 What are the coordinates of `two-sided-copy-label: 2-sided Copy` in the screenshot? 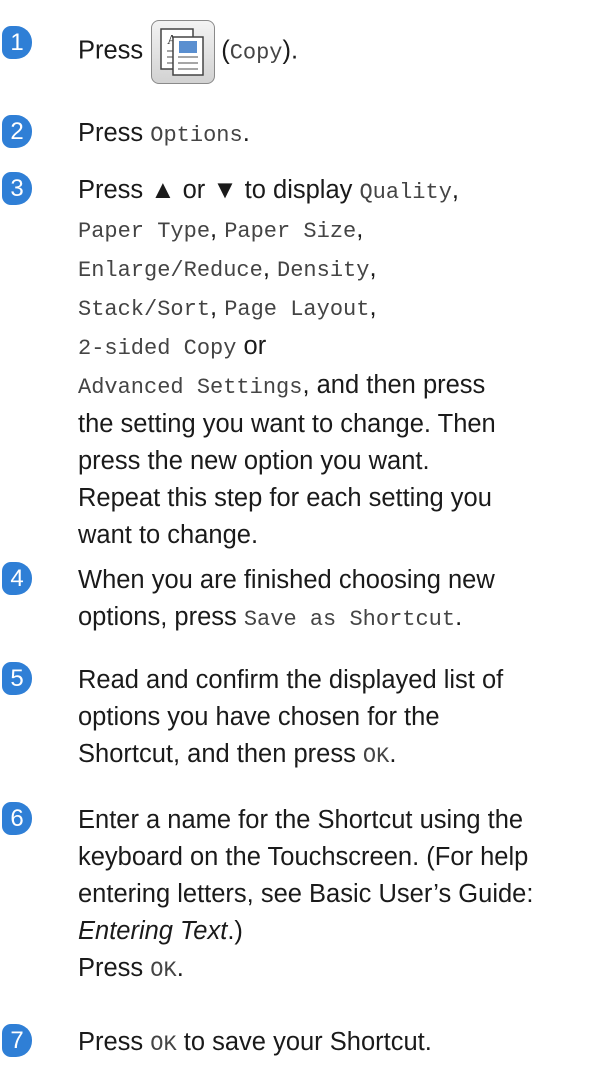 It's located at (157, 348).